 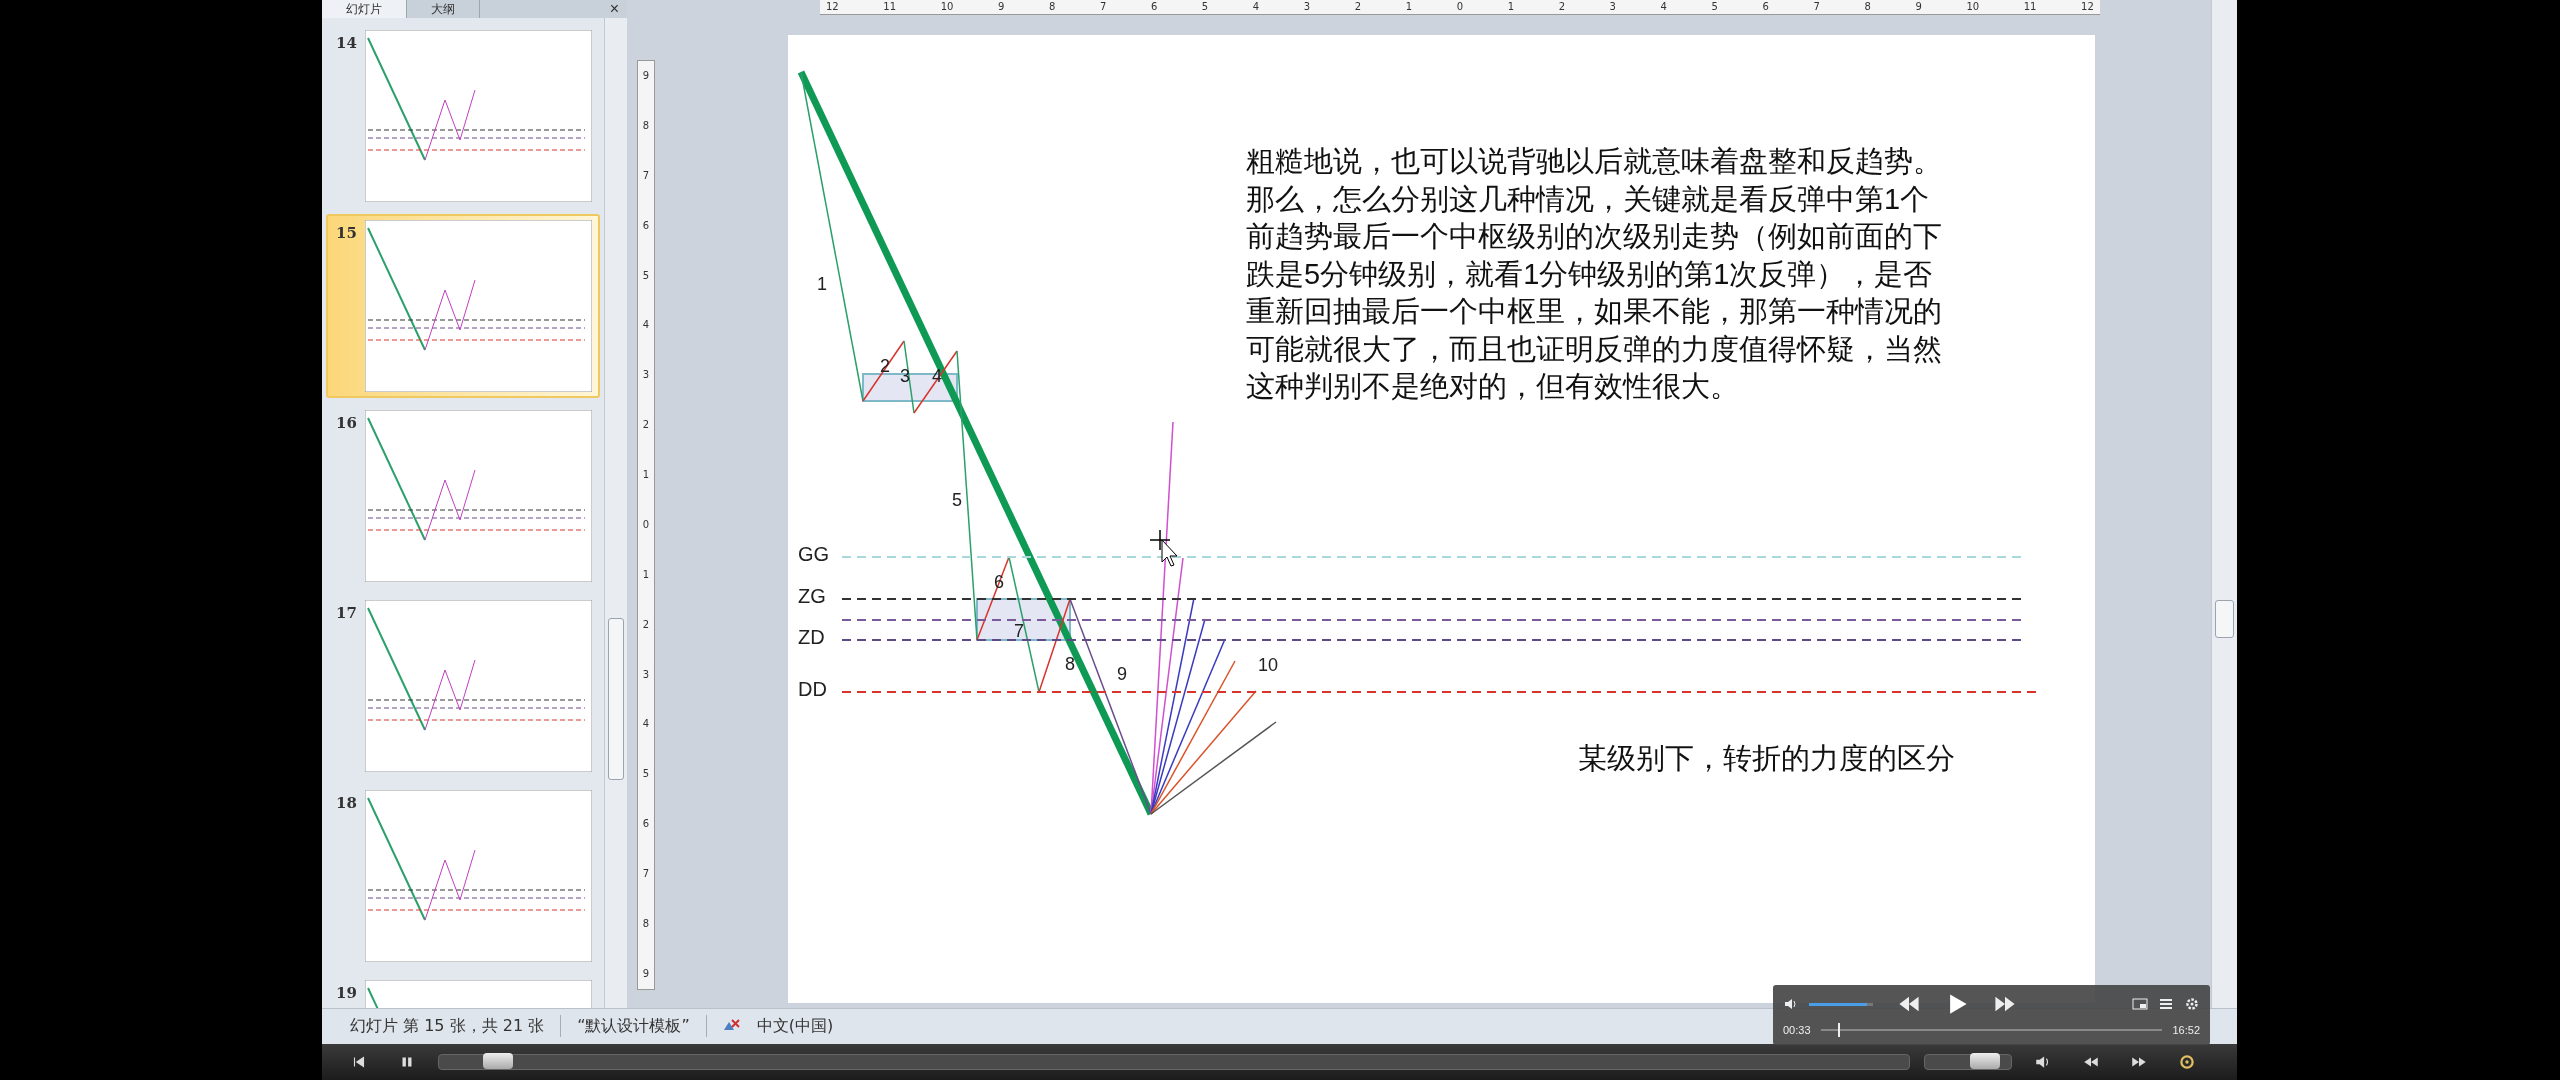 I want to click on slide-number: 15, so click(x=346, y=233).